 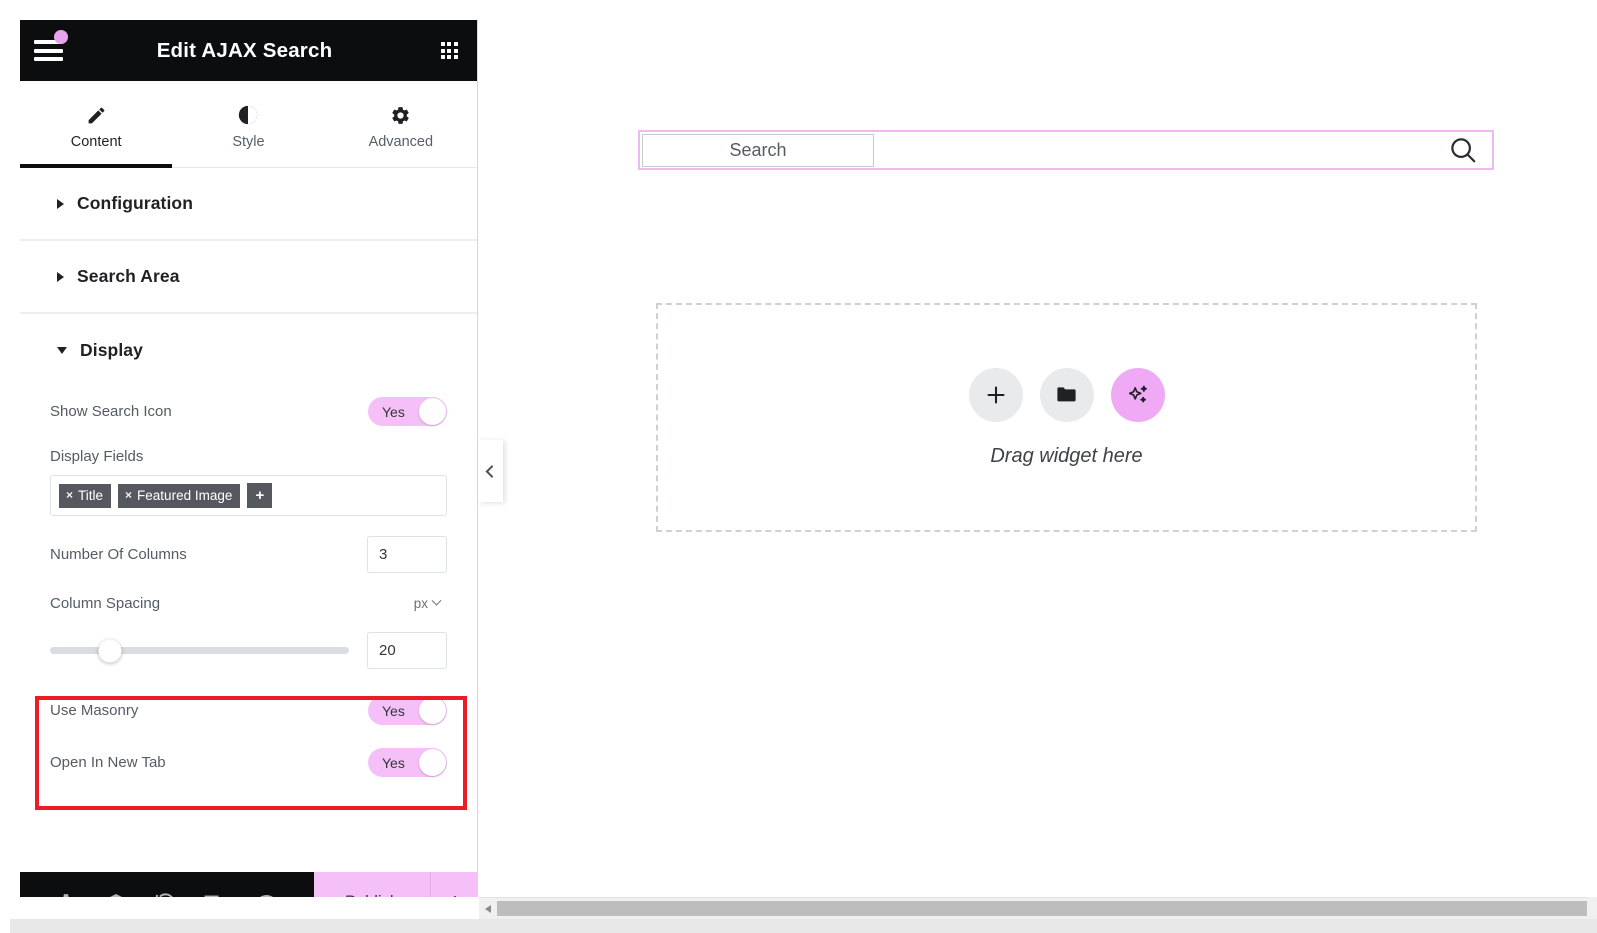 What do you see at coordinates (48, 50) in the screenshot?
I see `hamburger-menu-button` at bounding box center [48, 50].